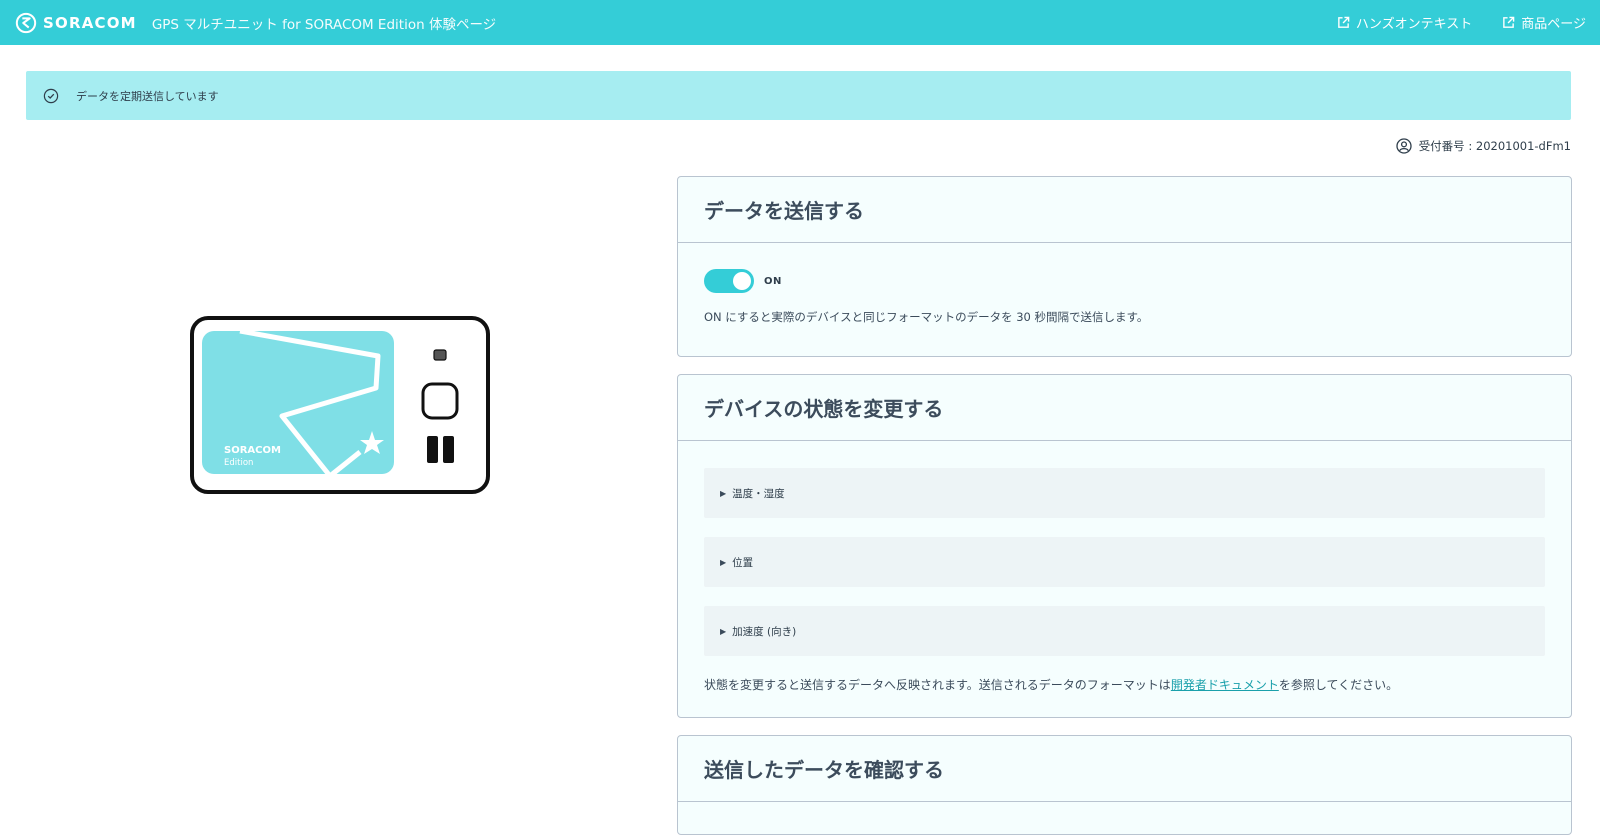 The image size is (1600, 835). What do you see at coordinates (1494, 146) in the screenshot?
I see `receipt-number-label: 受付番号 : 20201001-dFm1` at bounding box center [1494, 146].